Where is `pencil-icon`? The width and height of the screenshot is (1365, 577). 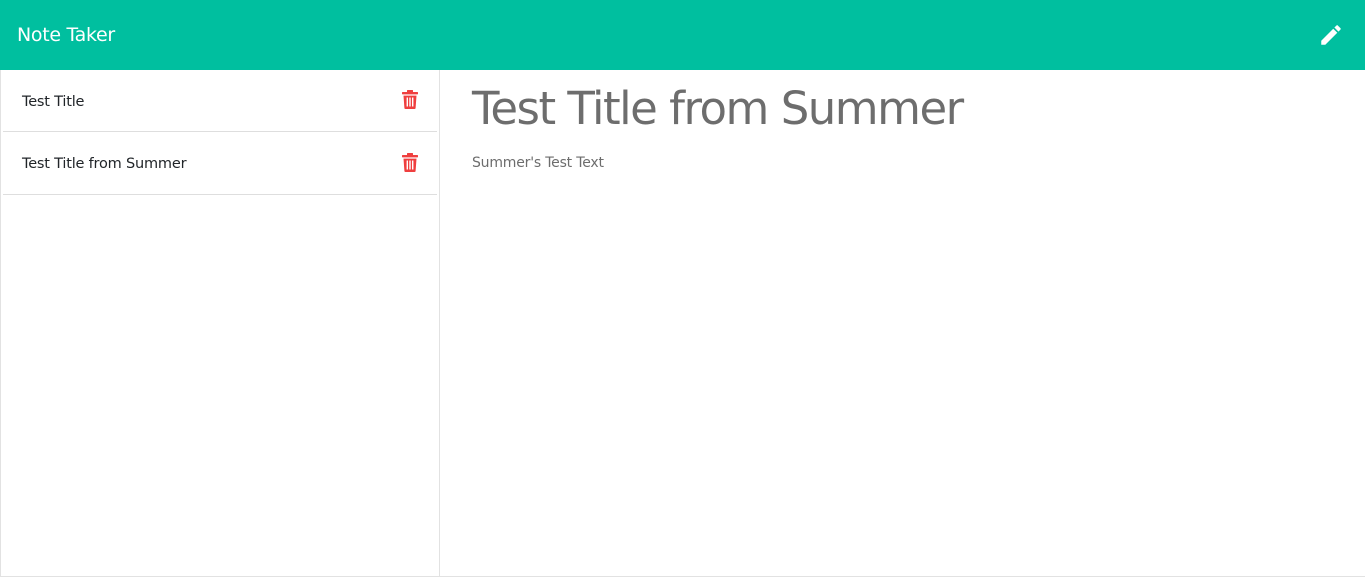
pencil-icon is located at coordinates (1331, 35).